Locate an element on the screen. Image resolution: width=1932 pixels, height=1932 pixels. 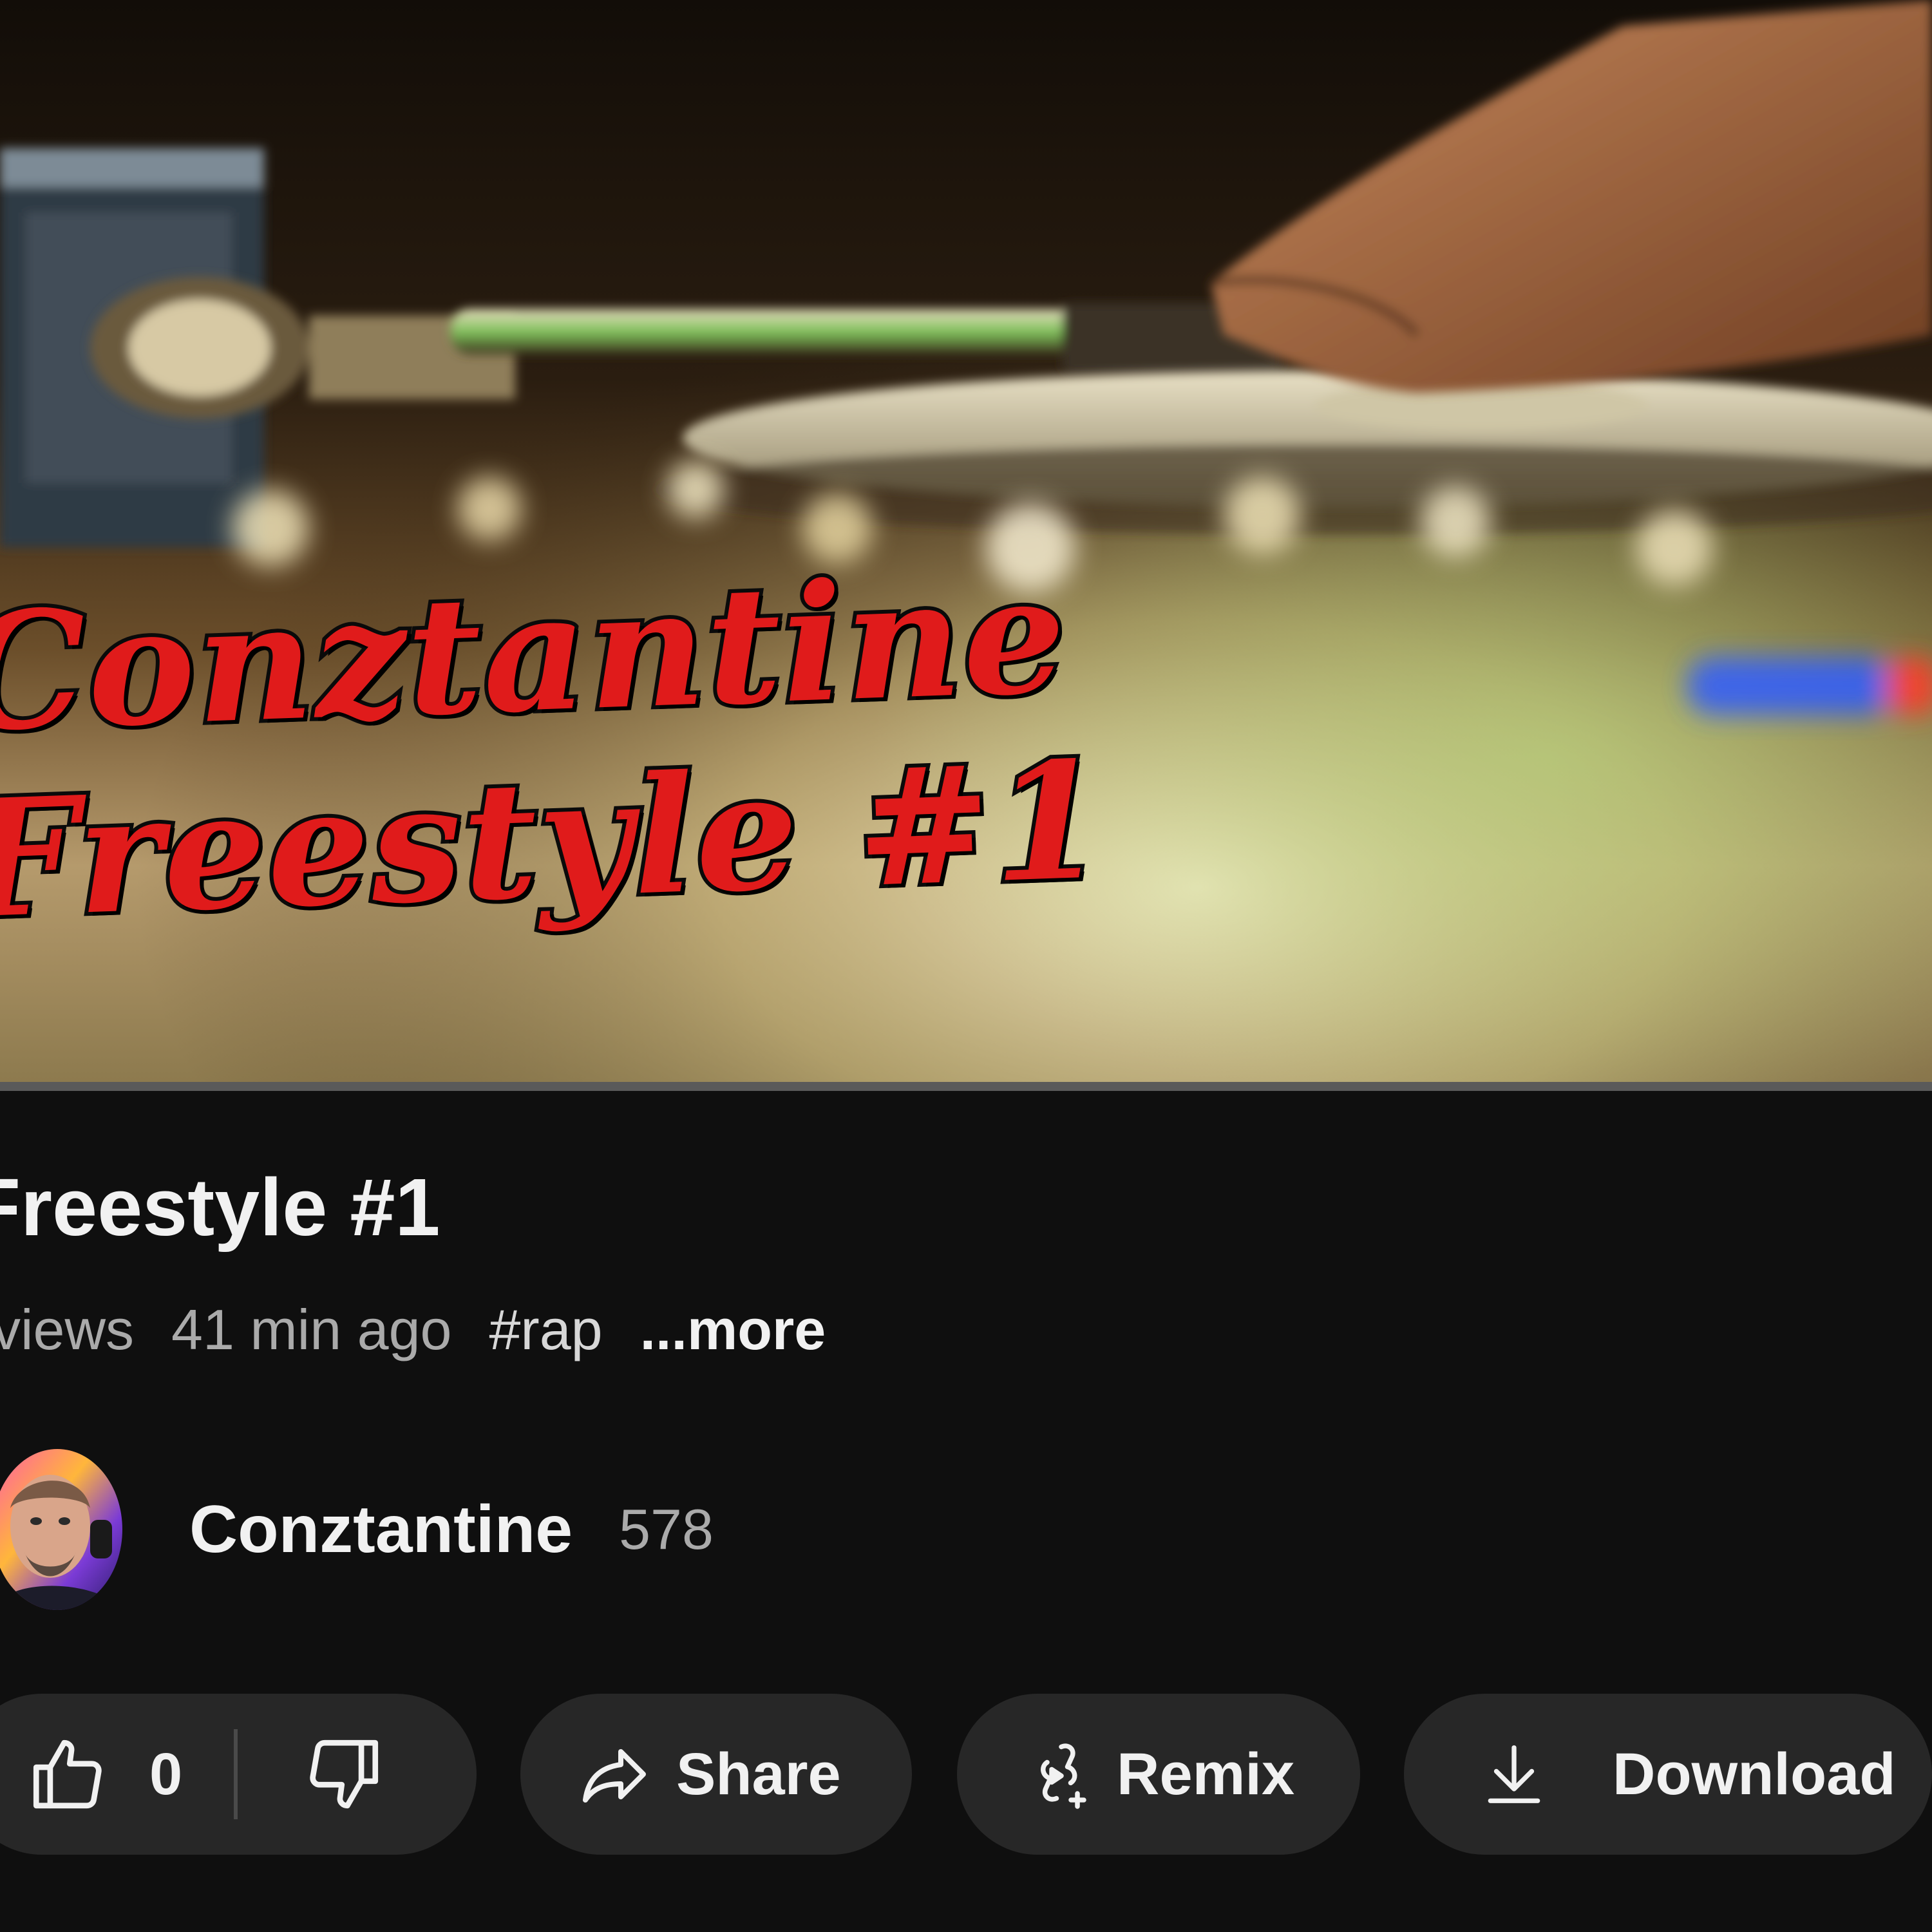
channel-row: Conztantine 578 is located at coordinates (357, 1529).